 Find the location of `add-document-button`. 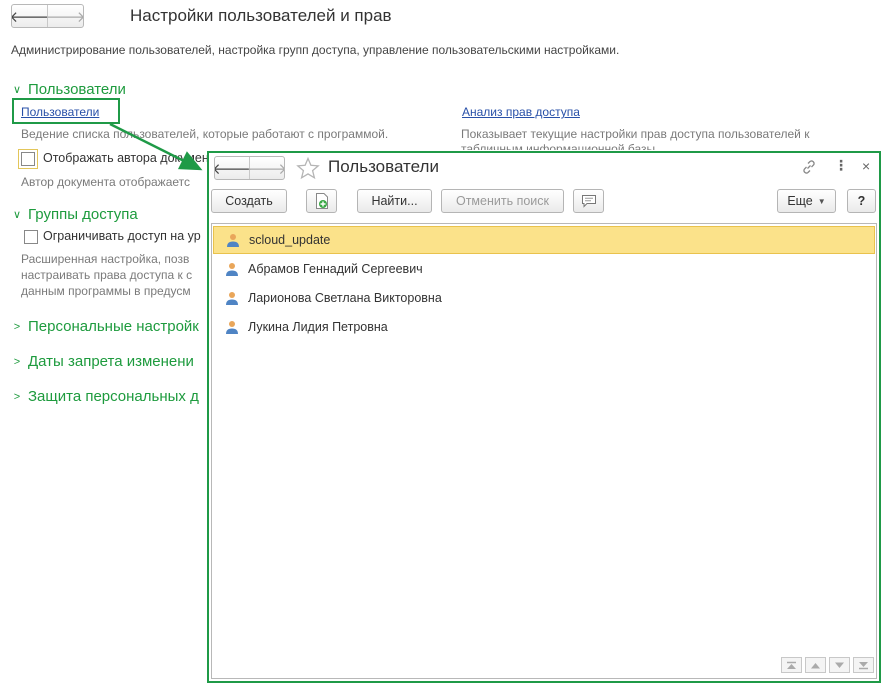

add-document-button is located at coordinates (321, 201).